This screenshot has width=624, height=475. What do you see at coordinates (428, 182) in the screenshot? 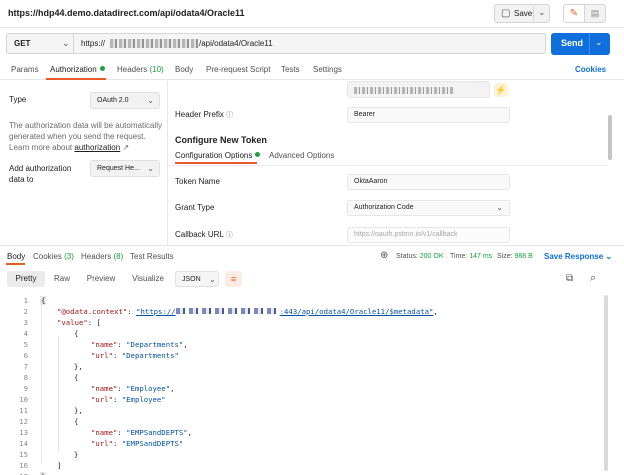
I see `token-name-input: OktaAaron` at bounding box center [428, 182].